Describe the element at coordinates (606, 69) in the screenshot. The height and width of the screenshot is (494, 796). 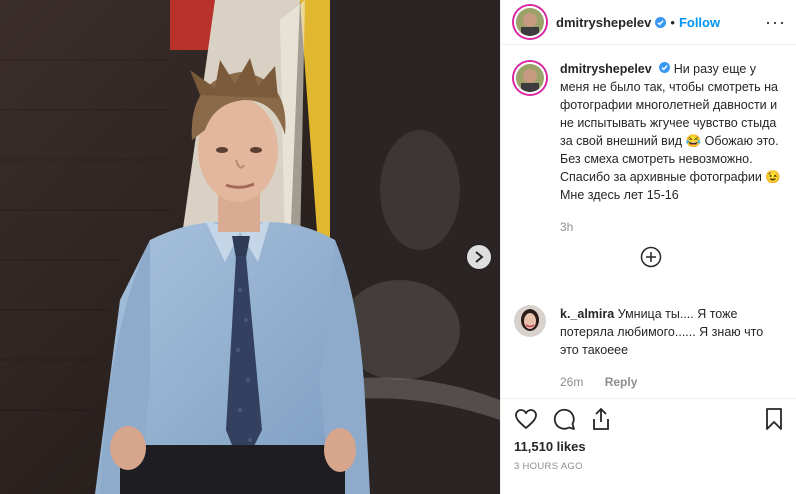
I see `caption-username: dmitryshepelev` at that location.